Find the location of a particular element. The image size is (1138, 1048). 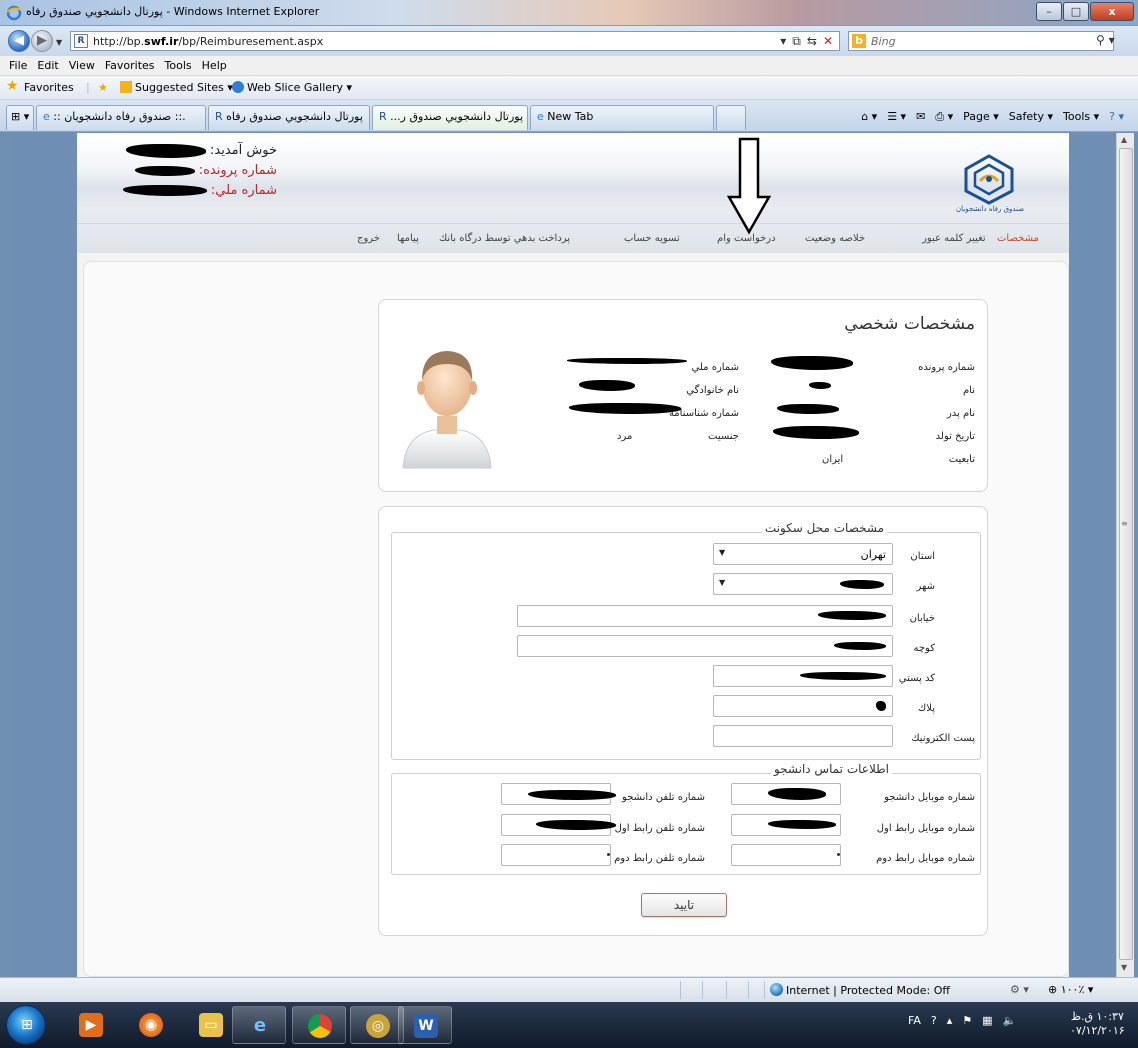

plaque-input is located at coordinates (803, 706).